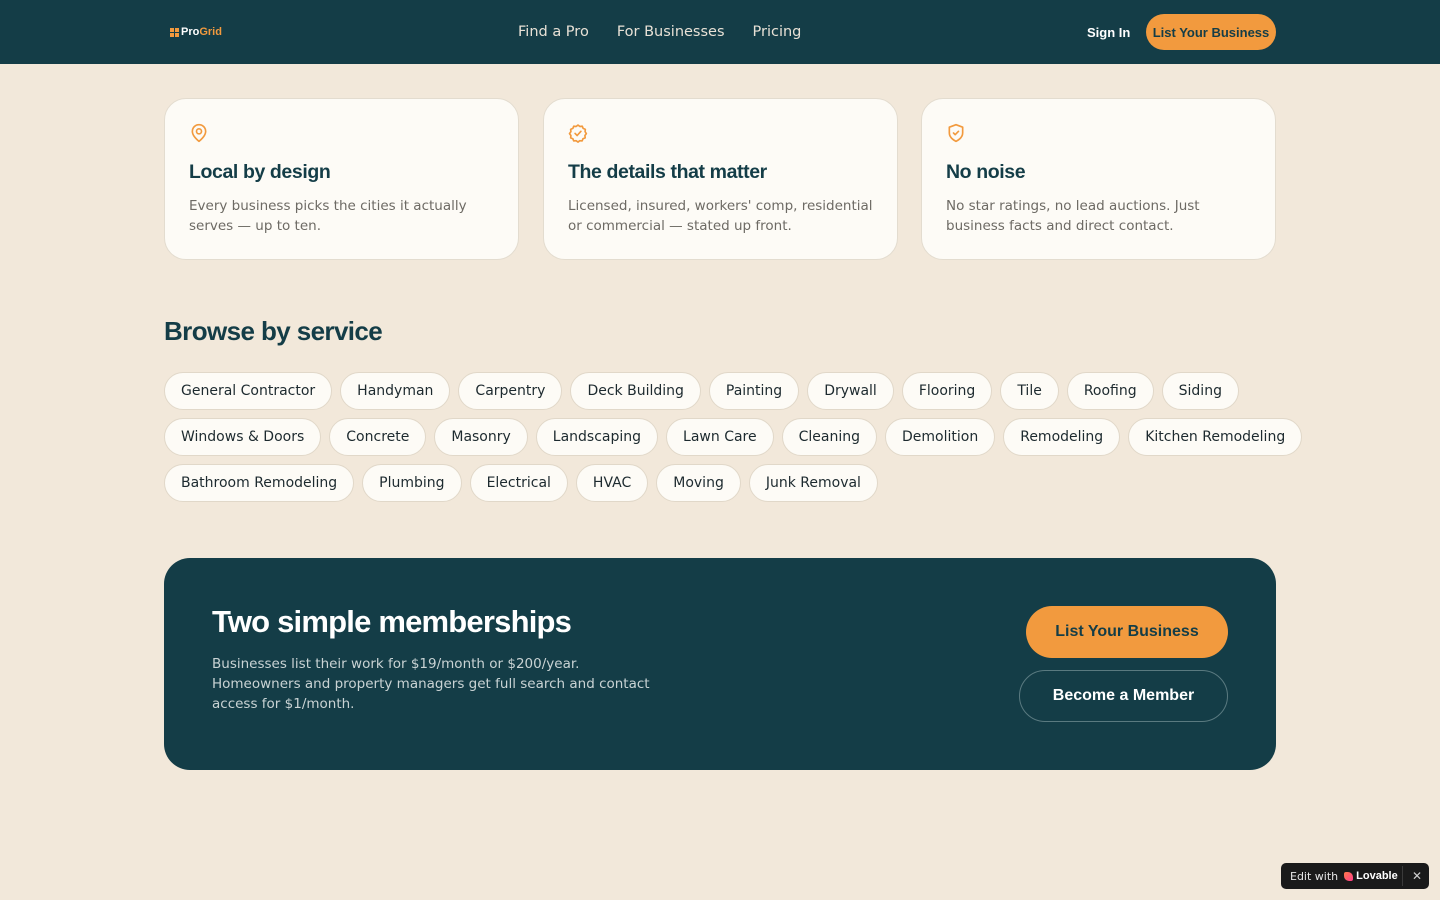  Describe the element at coordinates (597, 437) in the screenshot. I see `service-chip-landscaping: Landscaping` at that location.